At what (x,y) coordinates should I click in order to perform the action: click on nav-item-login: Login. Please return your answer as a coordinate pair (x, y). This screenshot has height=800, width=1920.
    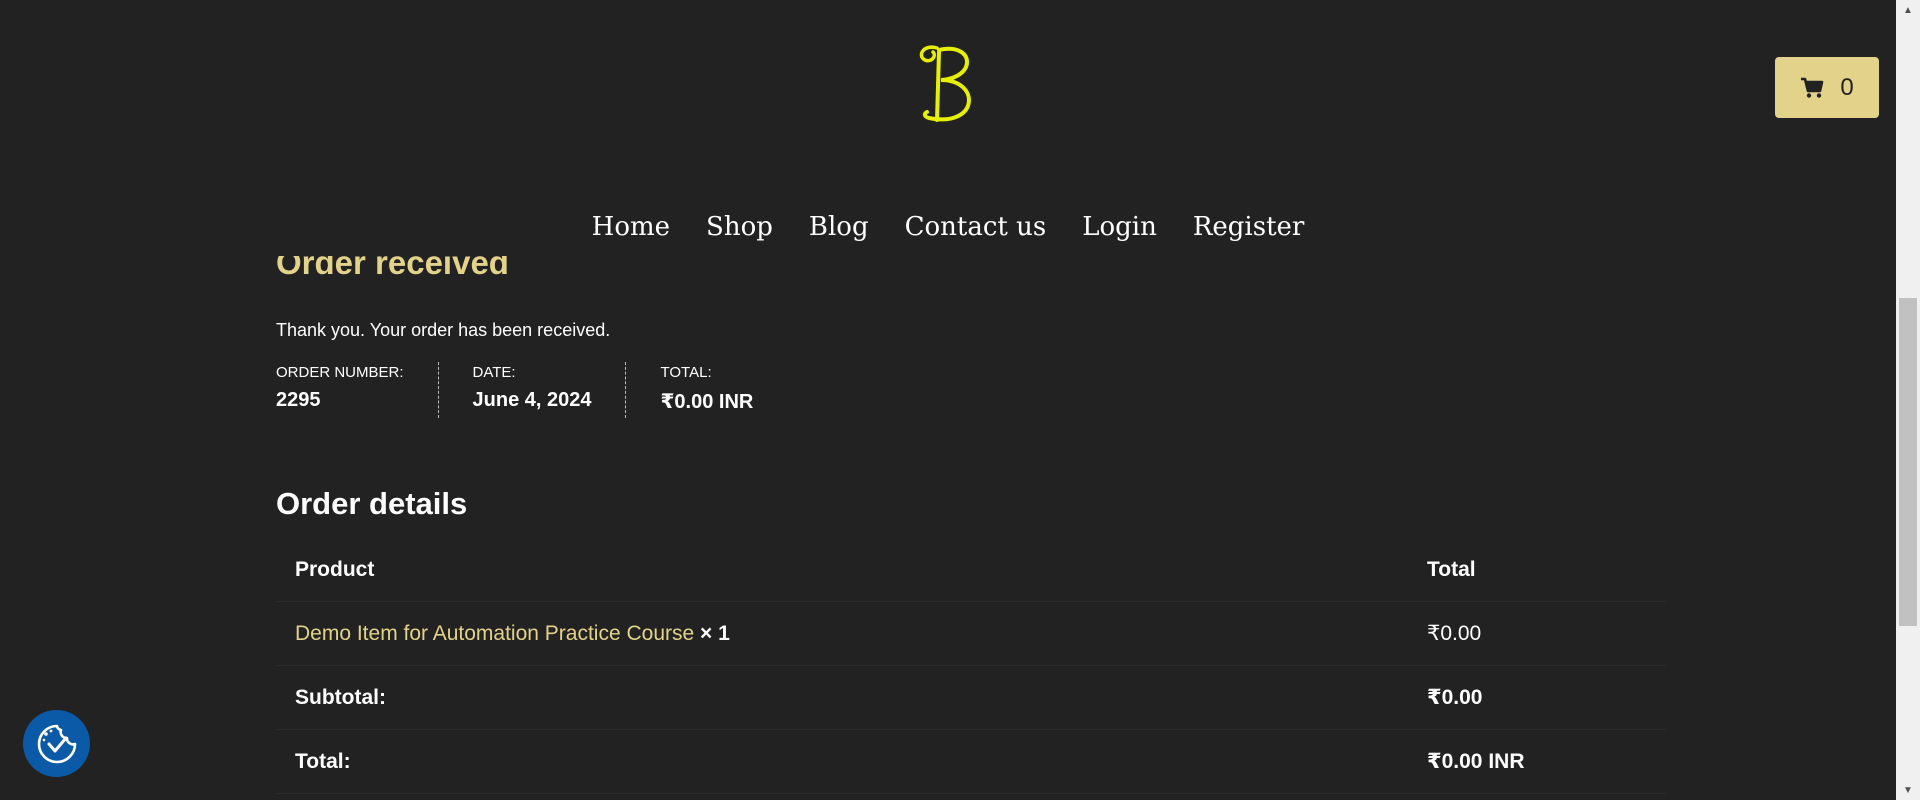
    Looking at the image, I should click on (1119, 227).